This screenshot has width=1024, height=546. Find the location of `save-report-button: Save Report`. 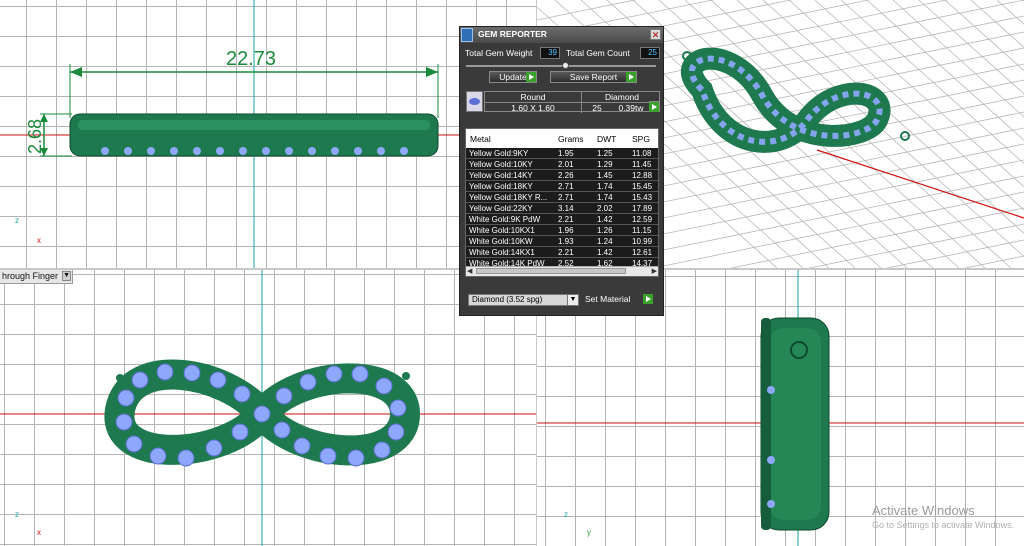

save-report-button: Save Report is located at coordinates (593, 77).